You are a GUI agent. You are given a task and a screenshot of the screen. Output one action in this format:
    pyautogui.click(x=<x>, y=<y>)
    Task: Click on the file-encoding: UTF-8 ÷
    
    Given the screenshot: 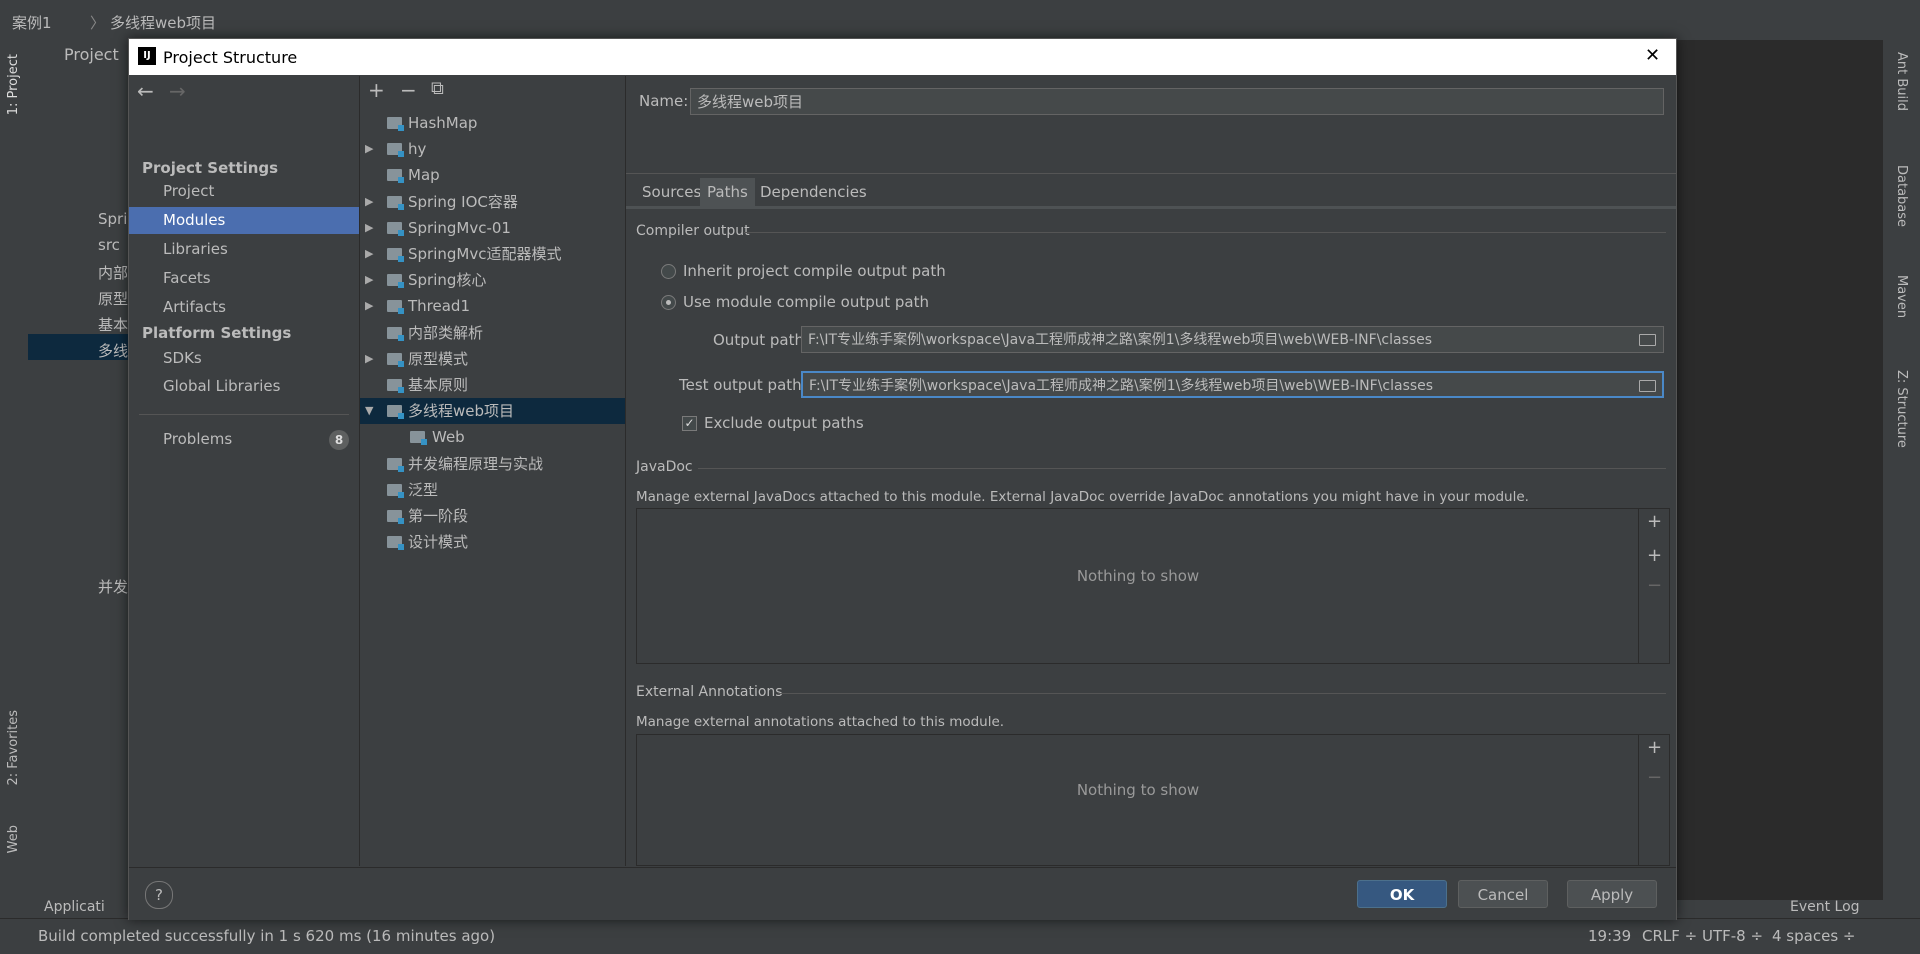 What is the action you would take?
    pyautogui.click(x=1732, y=936)
    